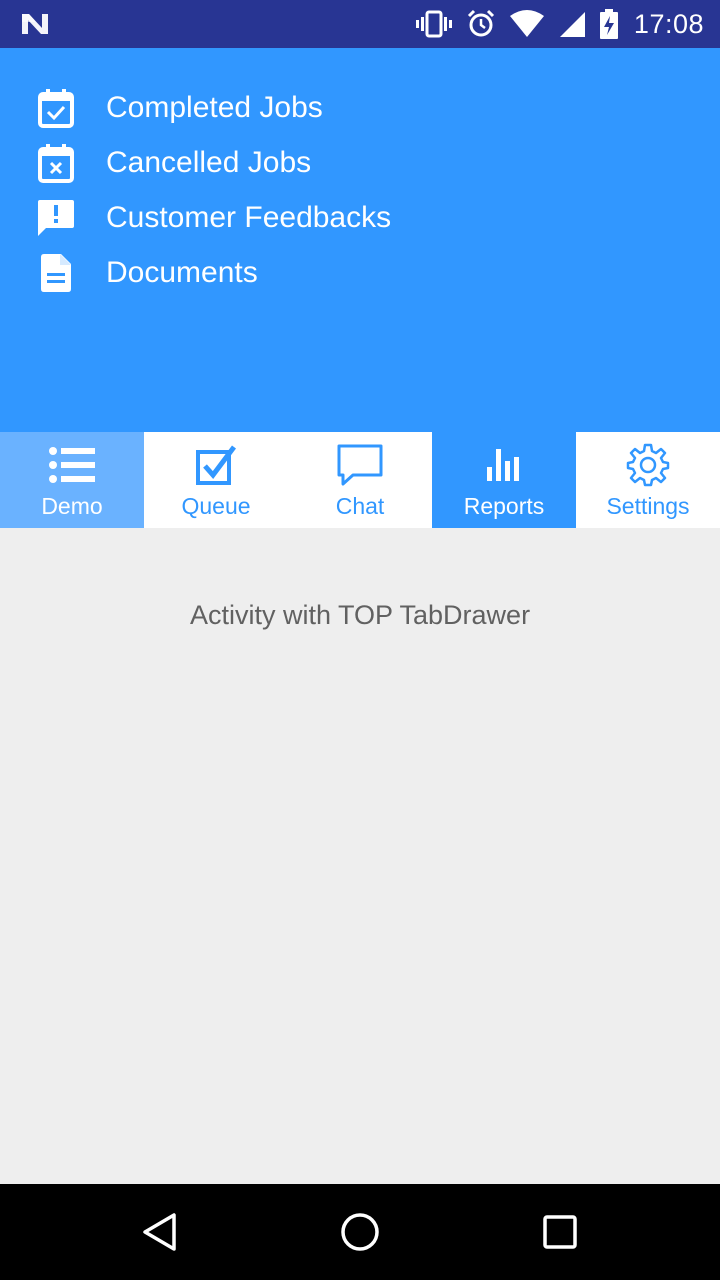  What do you see at coordinates (648, 465) in the screenshot?
I see `gear-icon` at bounding box center [648, 465].